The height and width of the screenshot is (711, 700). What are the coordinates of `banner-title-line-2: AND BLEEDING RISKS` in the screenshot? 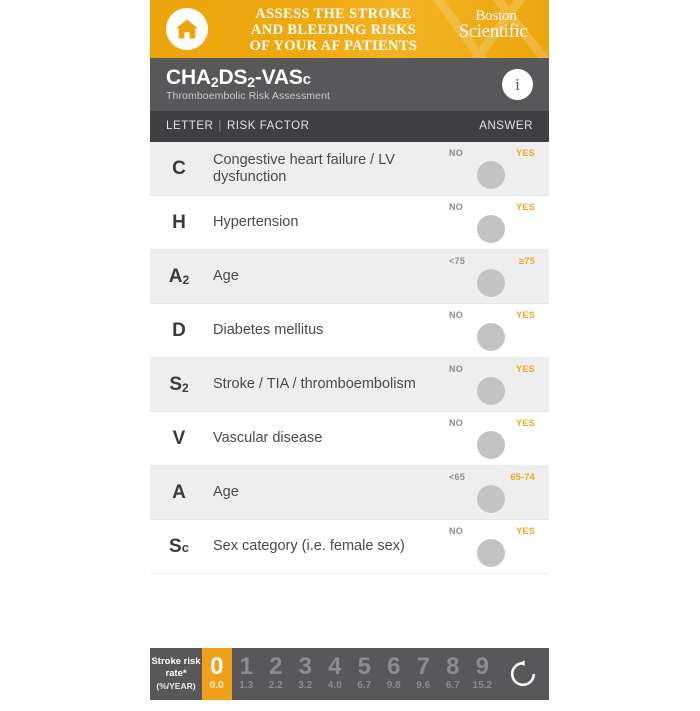 It's located at (333, 30).